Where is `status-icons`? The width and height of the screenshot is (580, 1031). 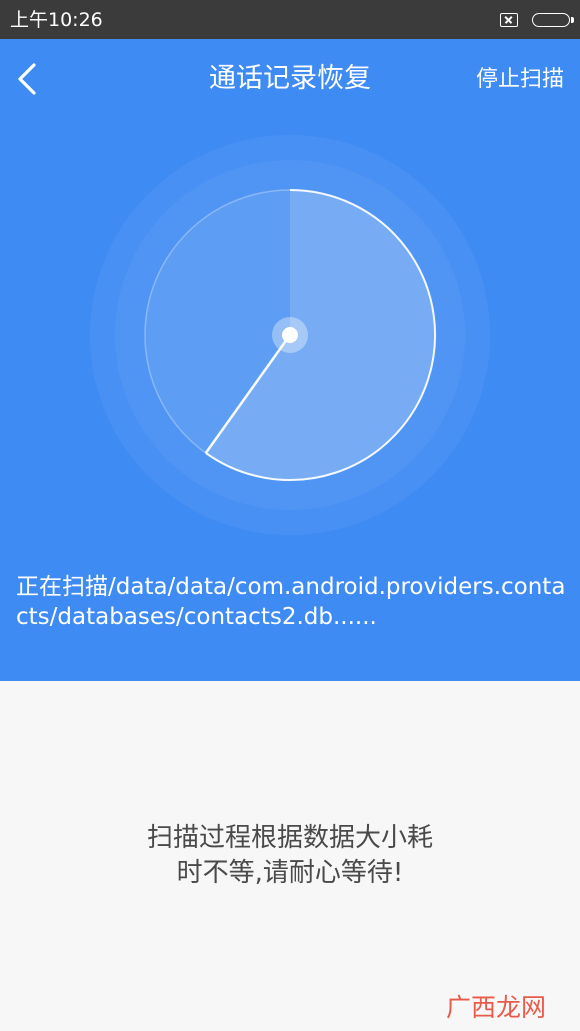
status-icons is located at coordinates (537, 20).